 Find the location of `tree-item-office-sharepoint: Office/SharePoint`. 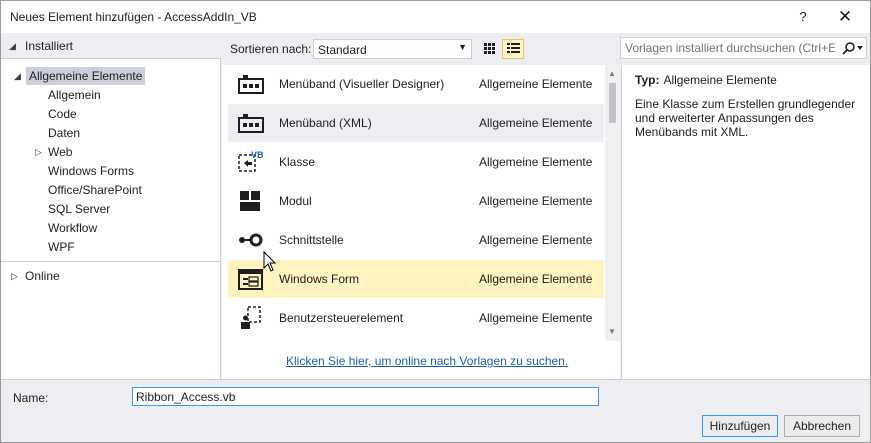

tree-item-office-sharepoint: Office/SharePoint is located at coordinates (95, 190).